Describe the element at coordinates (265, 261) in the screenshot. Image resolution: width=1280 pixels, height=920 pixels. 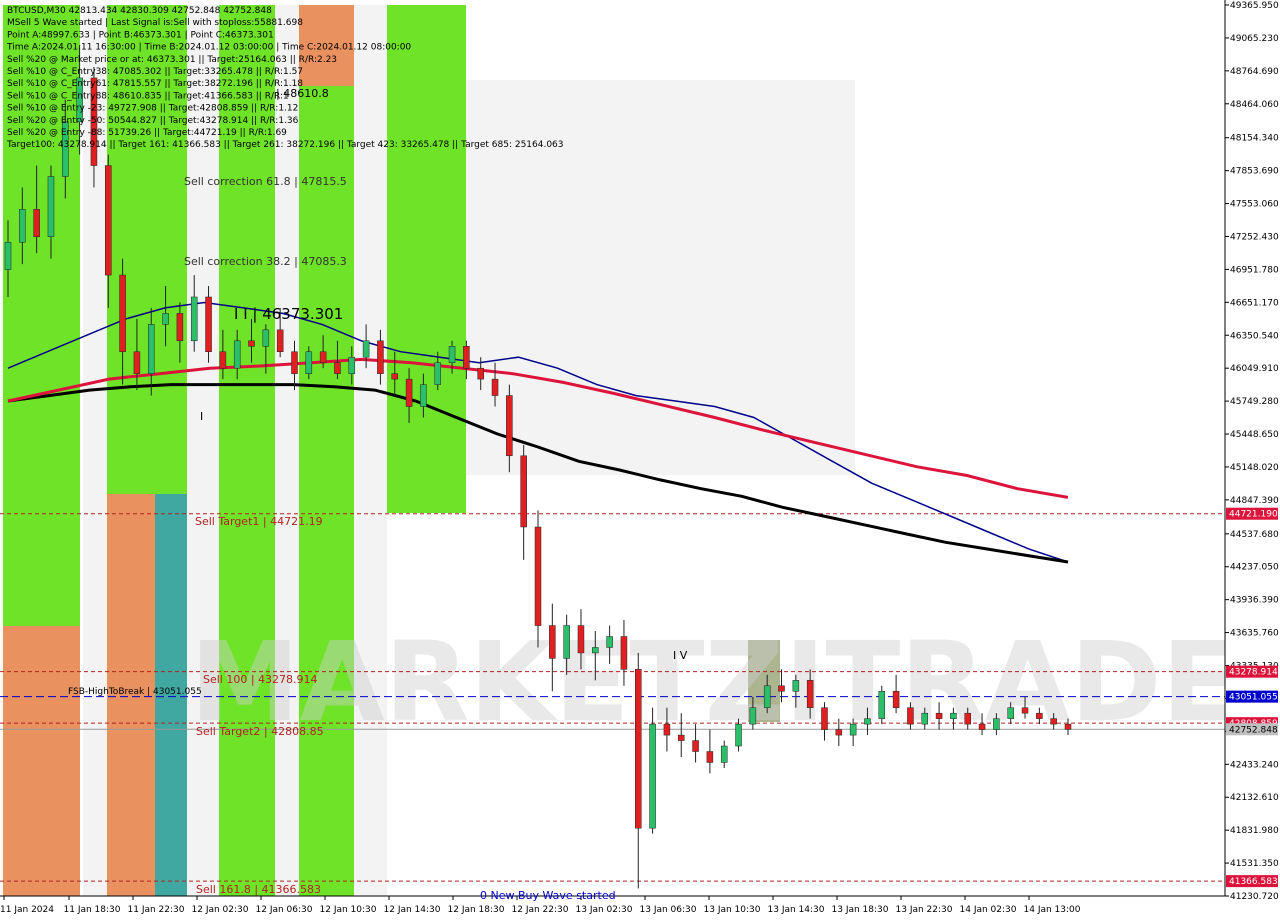
I see `annotation-sell_correction_38: Sell correction 38.2 | 47085.3` at that location.